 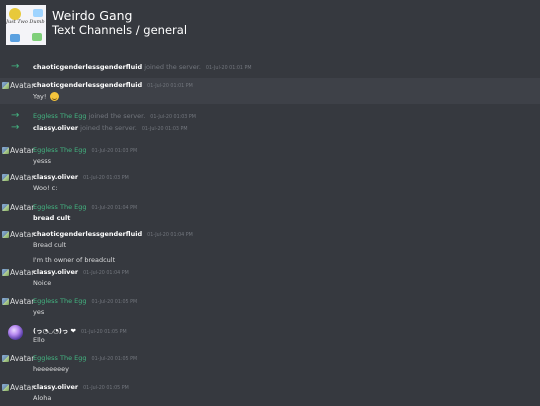 What do you see at coordinates (52, 218) in the screenshot?
I see `message-text: bread cult` at bounding box center [52, 218].